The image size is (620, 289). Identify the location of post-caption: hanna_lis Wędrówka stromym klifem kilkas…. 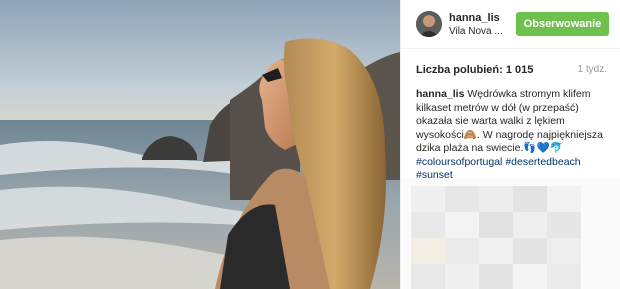
(513, 135).